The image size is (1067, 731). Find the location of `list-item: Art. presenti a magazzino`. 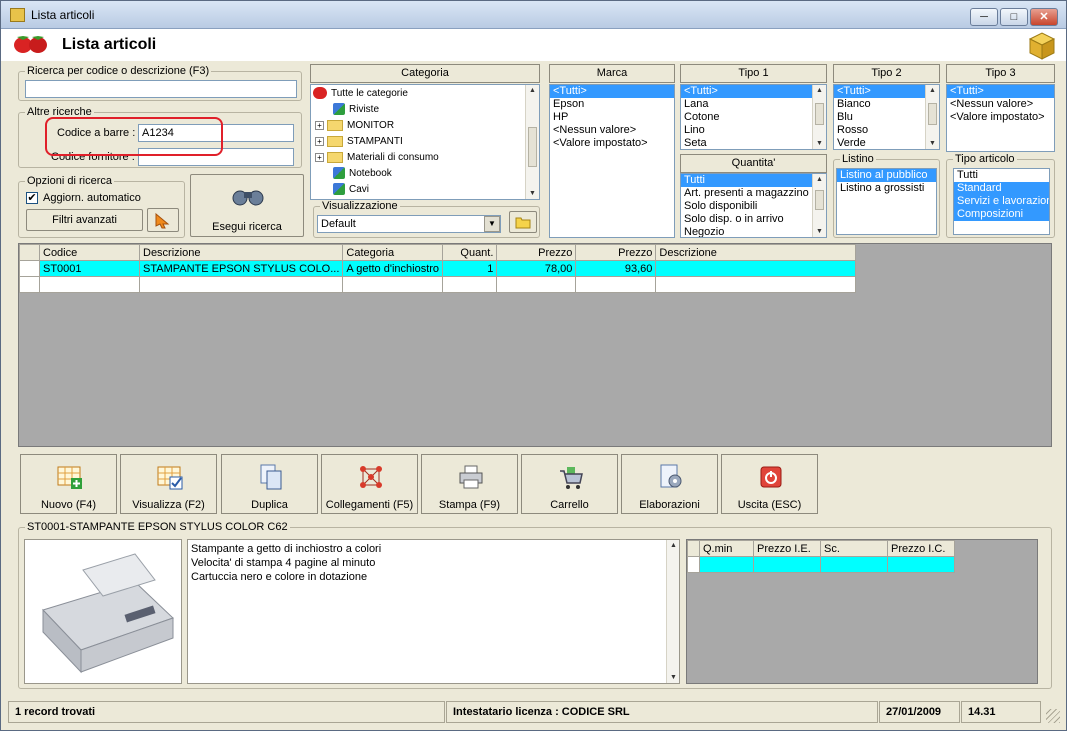

list-item: Art. presenti a magazzino is located at coordinates (753, 193).